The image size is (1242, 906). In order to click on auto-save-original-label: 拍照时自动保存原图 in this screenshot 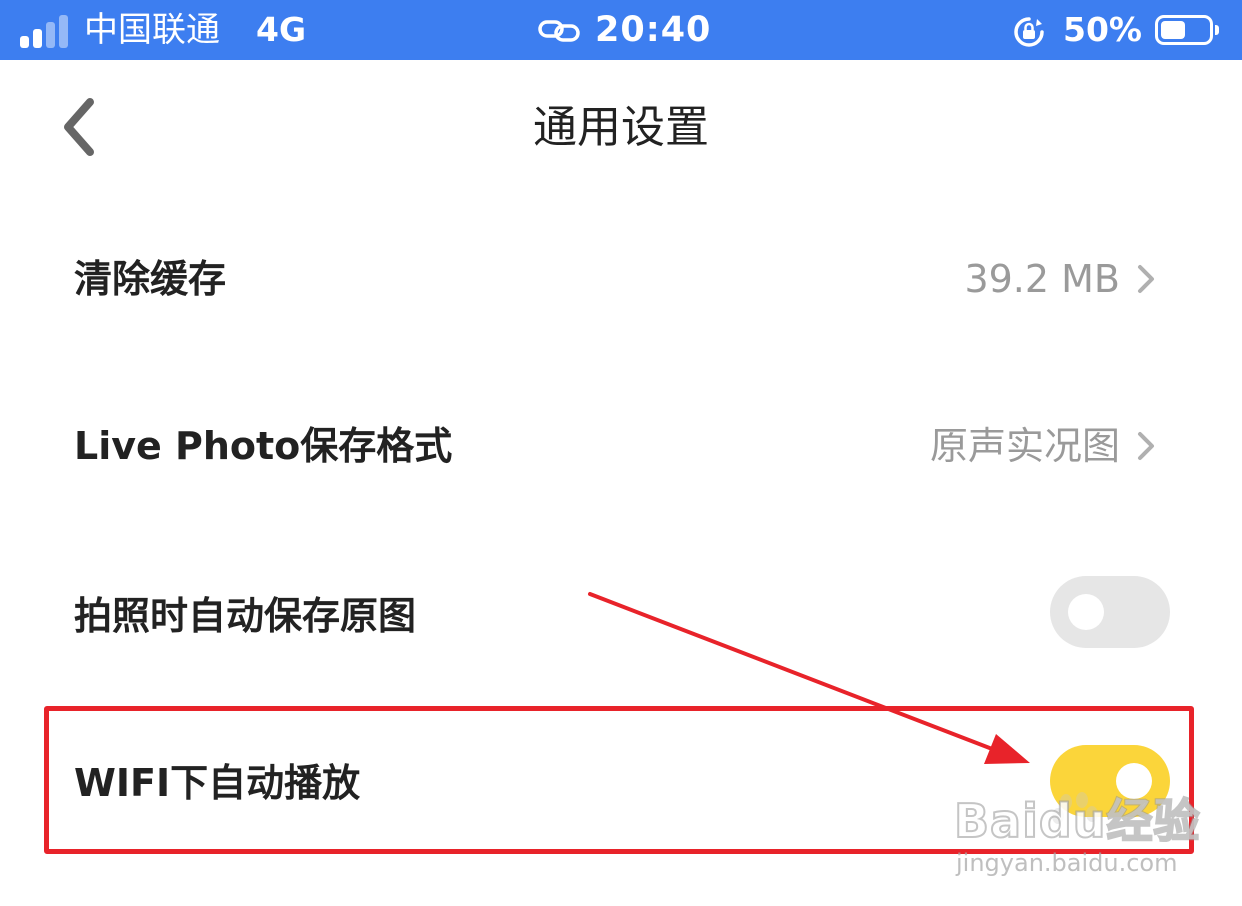, I will do `click(245, 616)`.